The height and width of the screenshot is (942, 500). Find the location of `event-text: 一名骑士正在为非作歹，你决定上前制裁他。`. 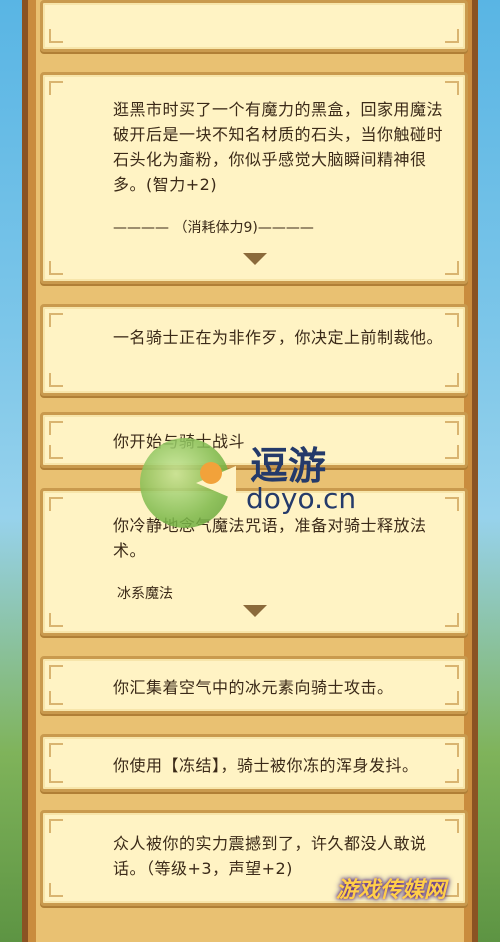

event-text: 一名骑士正在为非作歹，你决定上前制裁他。 is located at coordinates (278, 337).